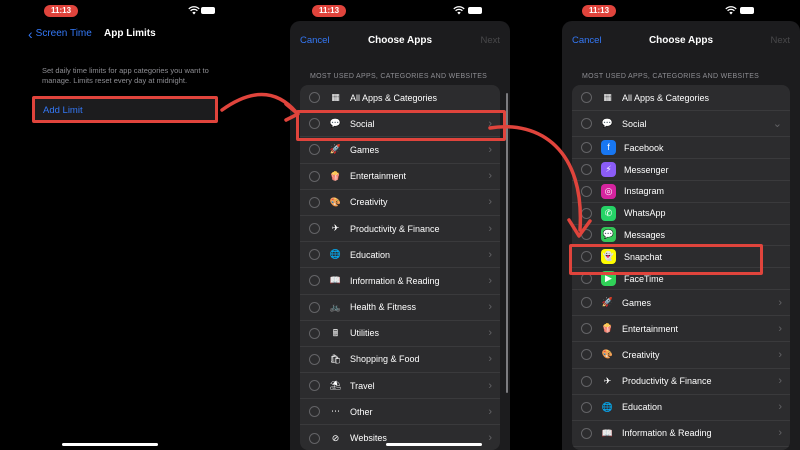  Describe the element at coordinates (400, 386) in the screenshot. I see `category-row: ⛱ Travel ›` at that location.